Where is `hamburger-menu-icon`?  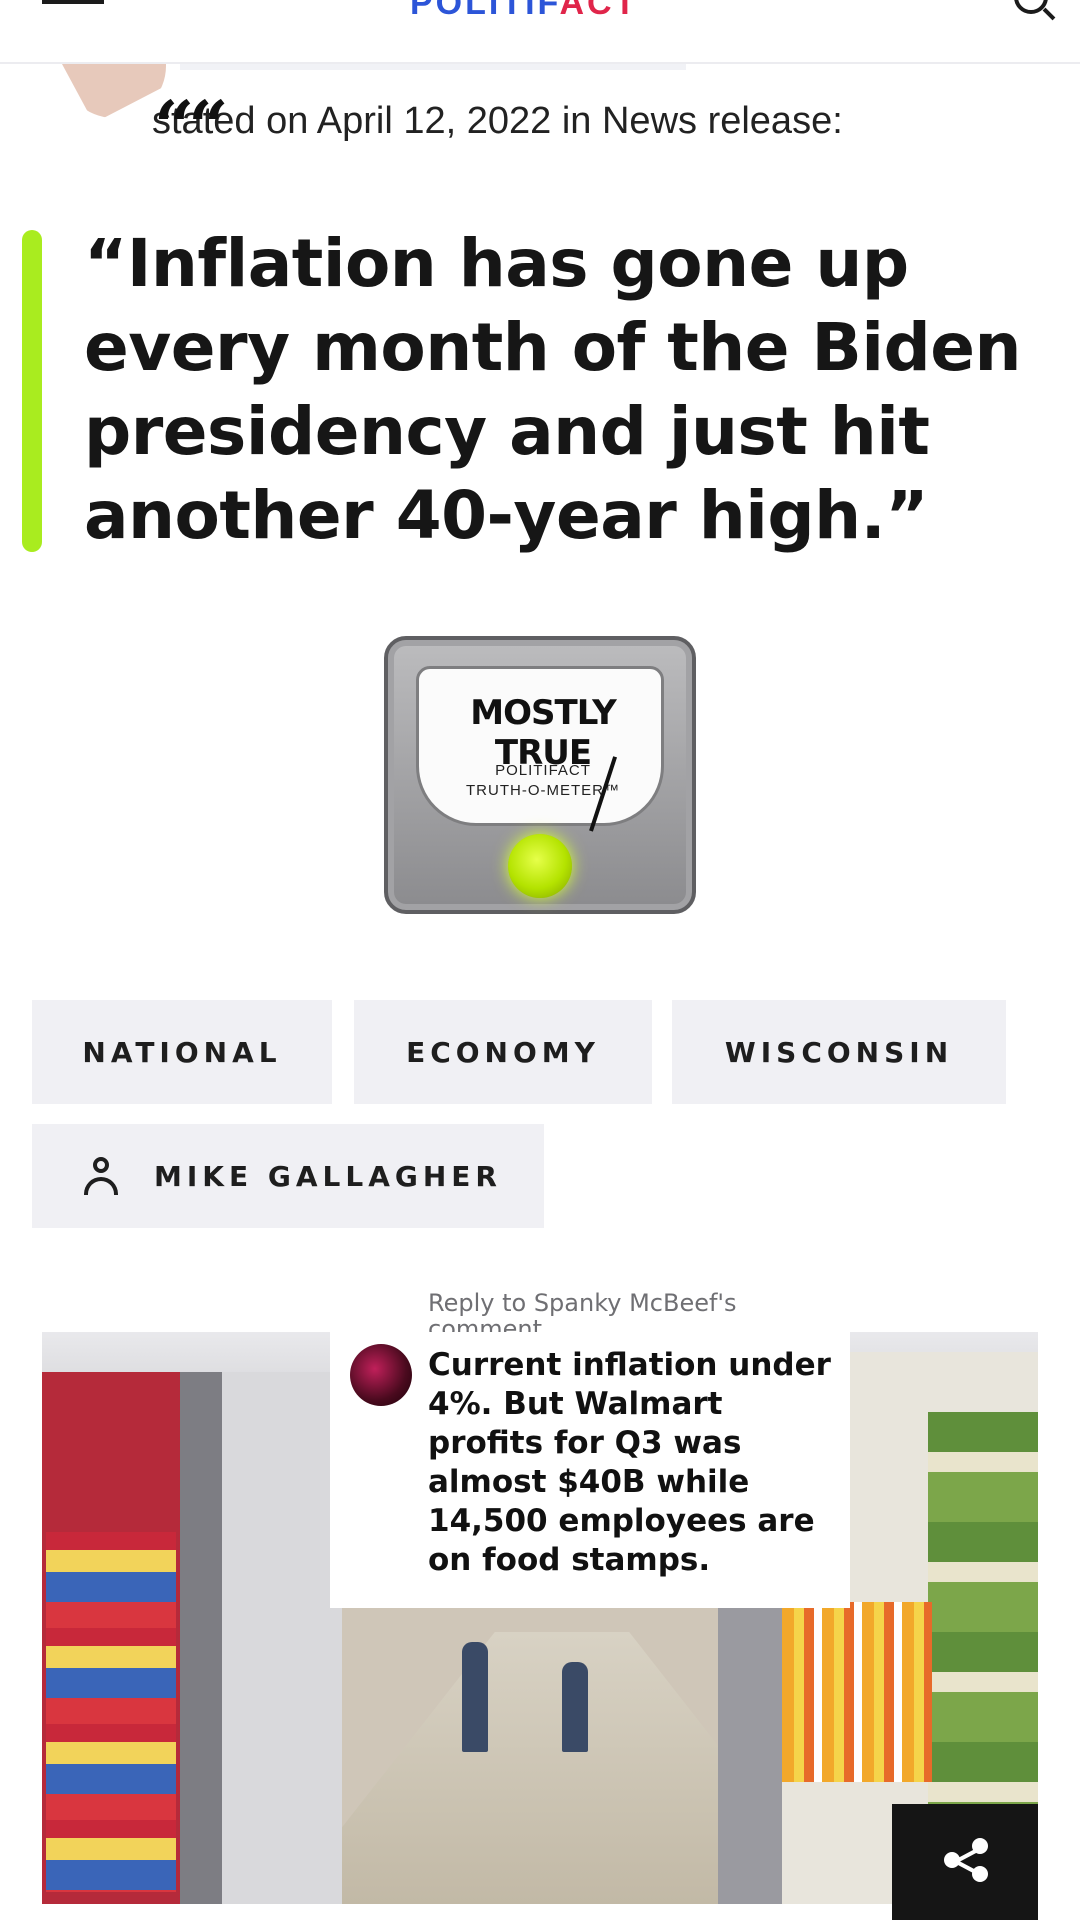 hamburger-menu-icon is located at coordinates (73, 5).